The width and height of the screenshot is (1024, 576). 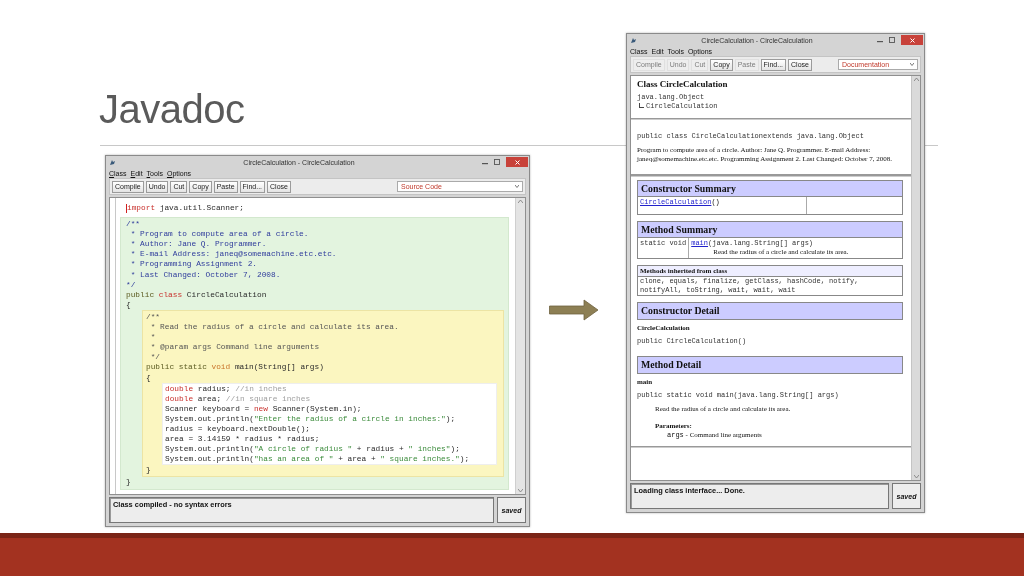 What do you see at coordinates (770, 311) in the screenshot?
I see `section-heading: Constructor Detail` at bounding box center [770, 311].